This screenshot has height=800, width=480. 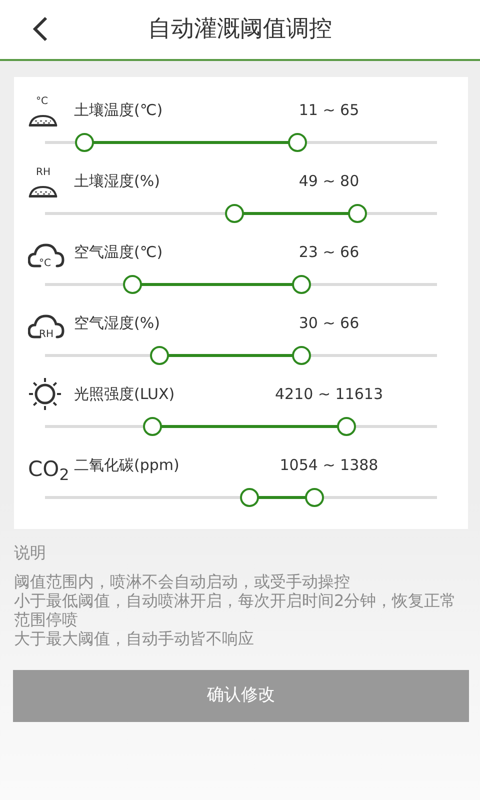 I want to click on note-text: 阈值范围内，喷淋不会自动启动，或受手动操控, so click(x=182, y=581).